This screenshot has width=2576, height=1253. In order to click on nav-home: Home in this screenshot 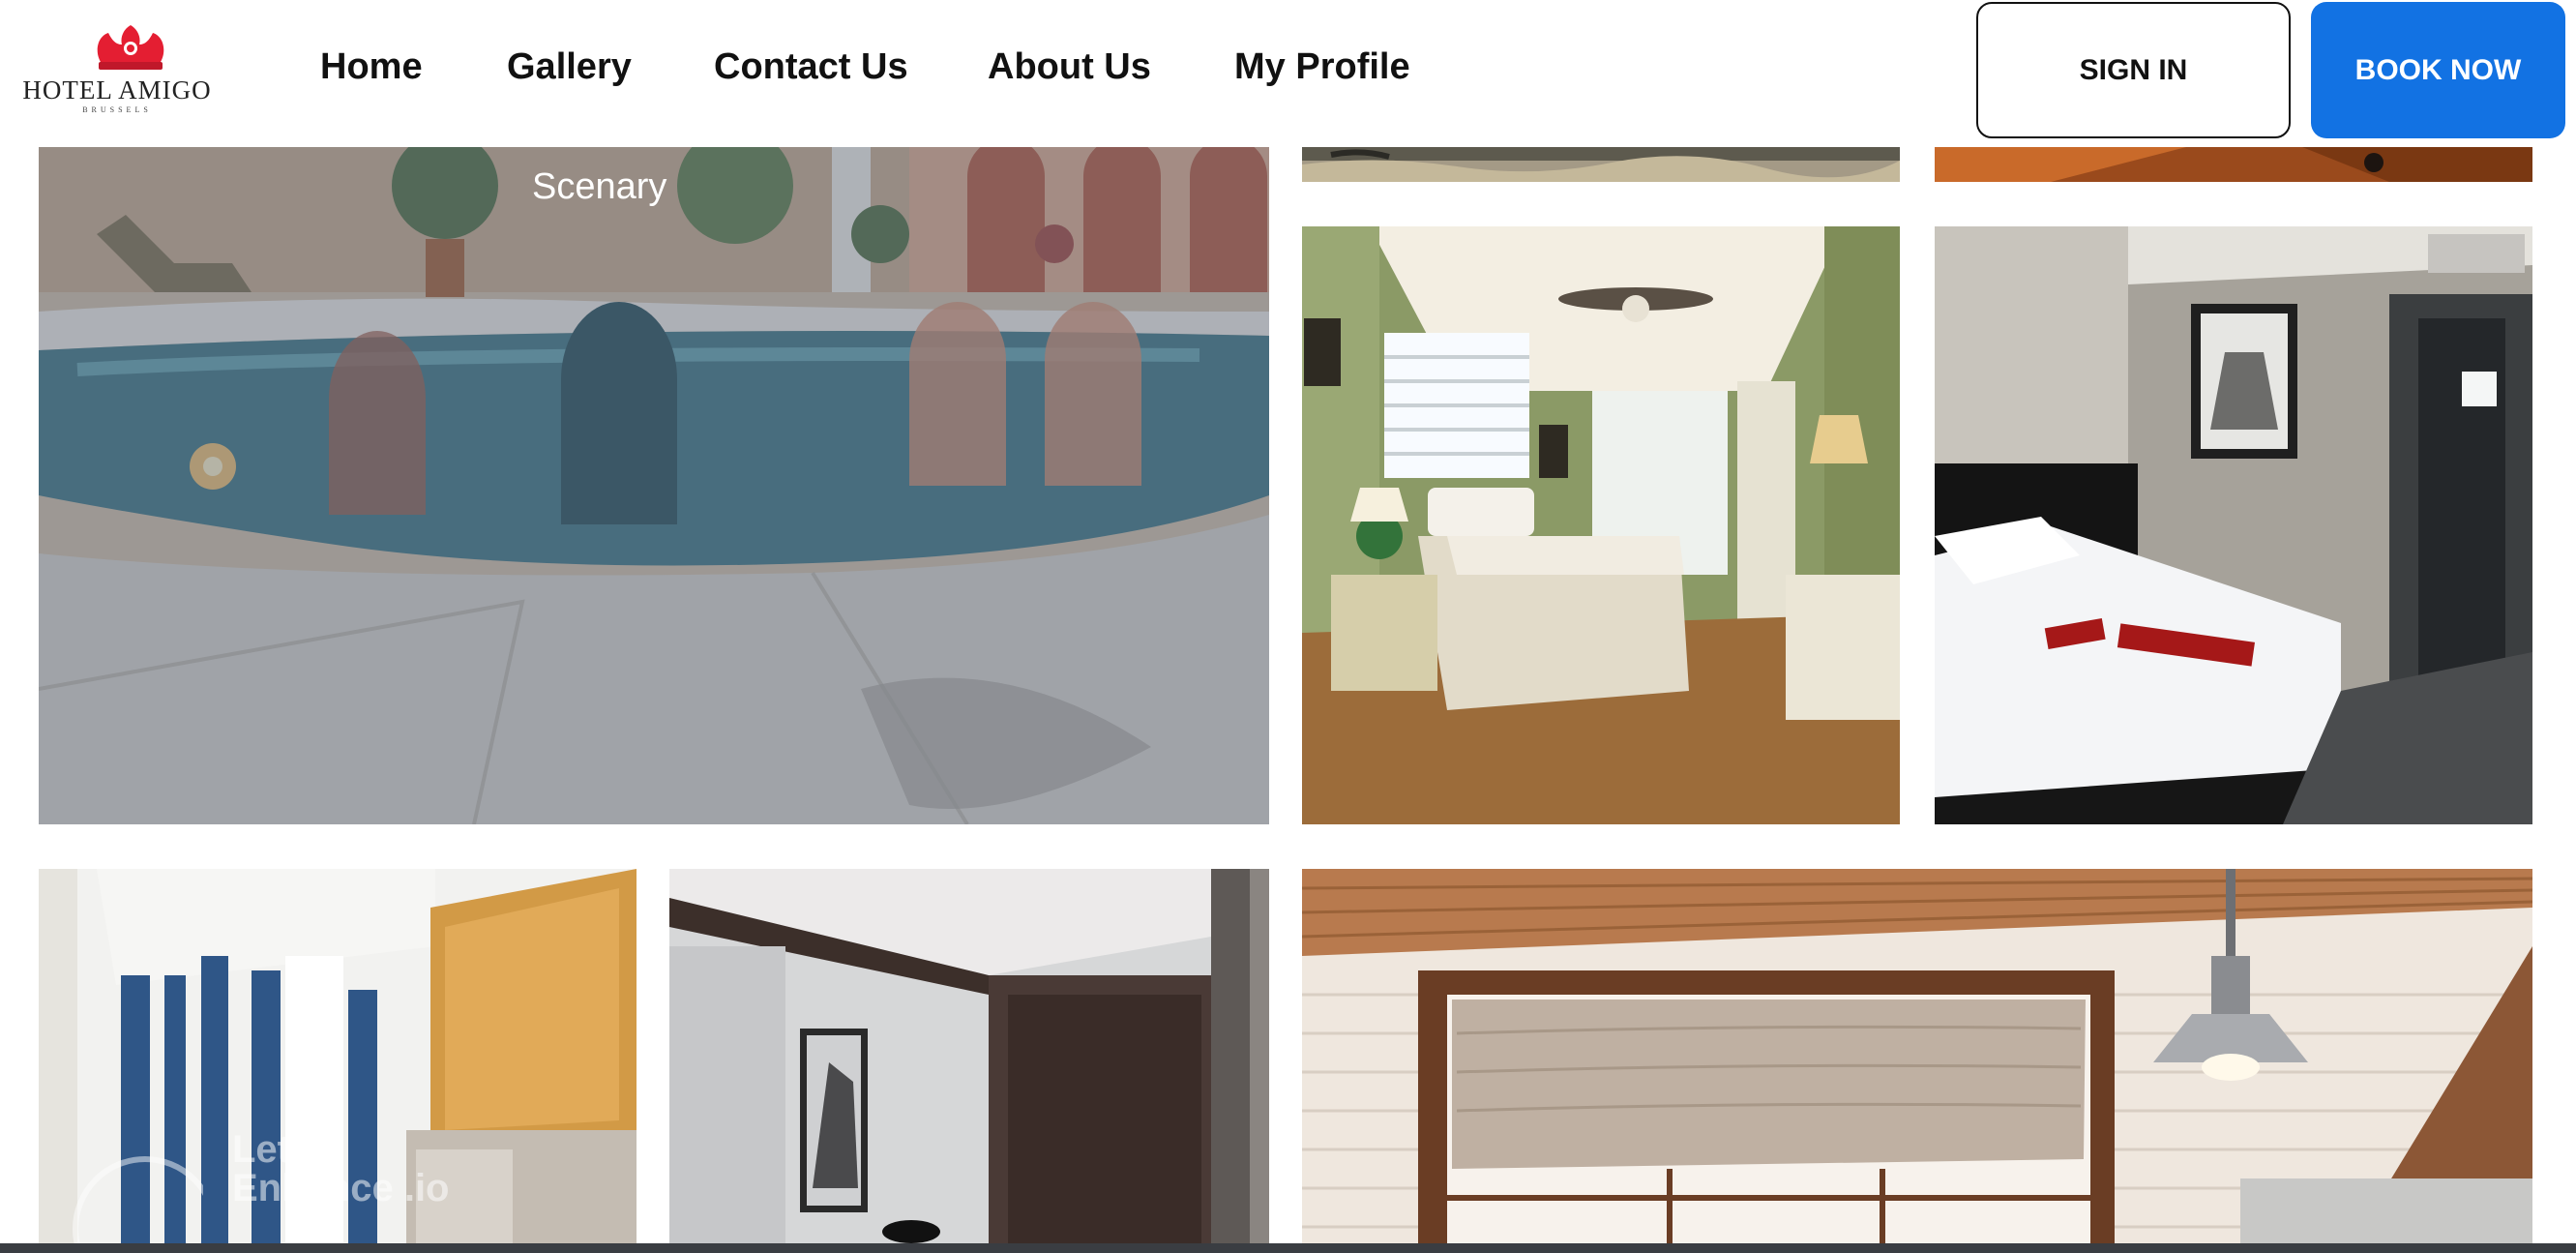, I will do `click(371, 67)`.